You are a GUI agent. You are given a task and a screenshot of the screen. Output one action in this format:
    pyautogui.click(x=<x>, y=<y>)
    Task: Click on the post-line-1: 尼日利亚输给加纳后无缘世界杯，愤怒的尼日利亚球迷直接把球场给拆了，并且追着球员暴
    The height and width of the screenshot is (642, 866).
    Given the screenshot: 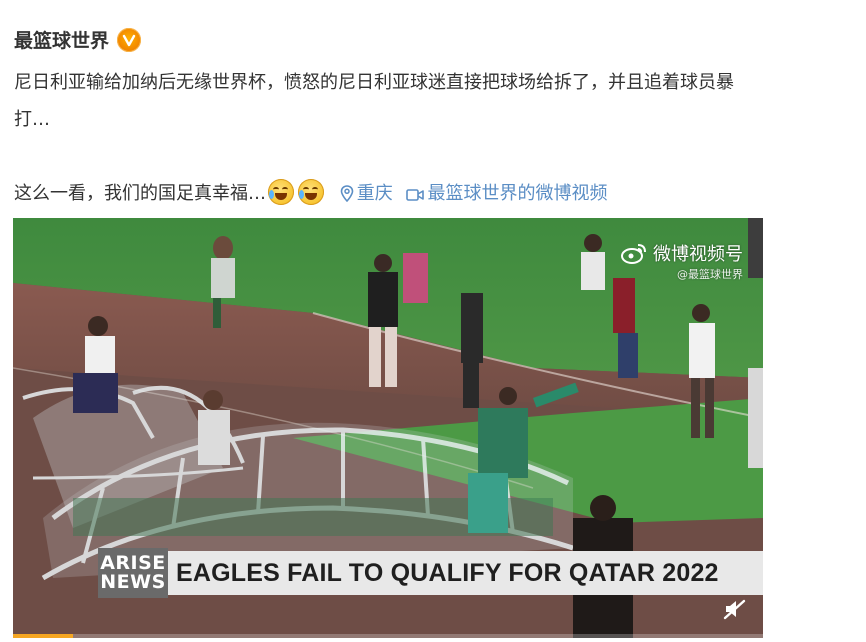 What is the action you would take?
    pyautogui.click(x=374, y=82)
    